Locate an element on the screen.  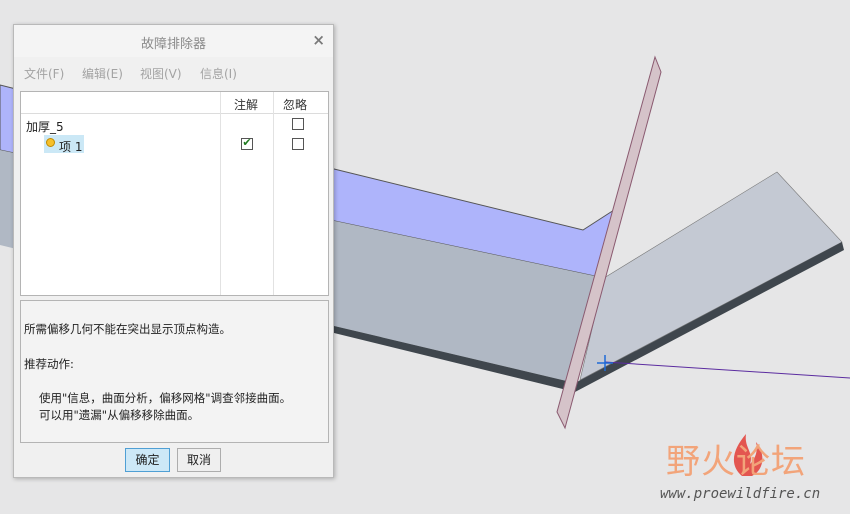
annotate-checkbox-item: ✔ is located at coordinates (247, 143).